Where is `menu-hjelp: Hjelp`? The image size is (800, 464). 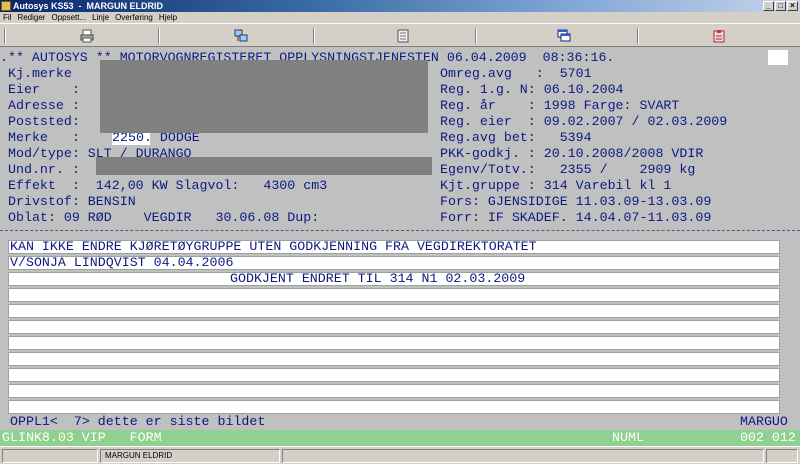
menu-hjelp: Hjelp is located at coordinates (168, 17).